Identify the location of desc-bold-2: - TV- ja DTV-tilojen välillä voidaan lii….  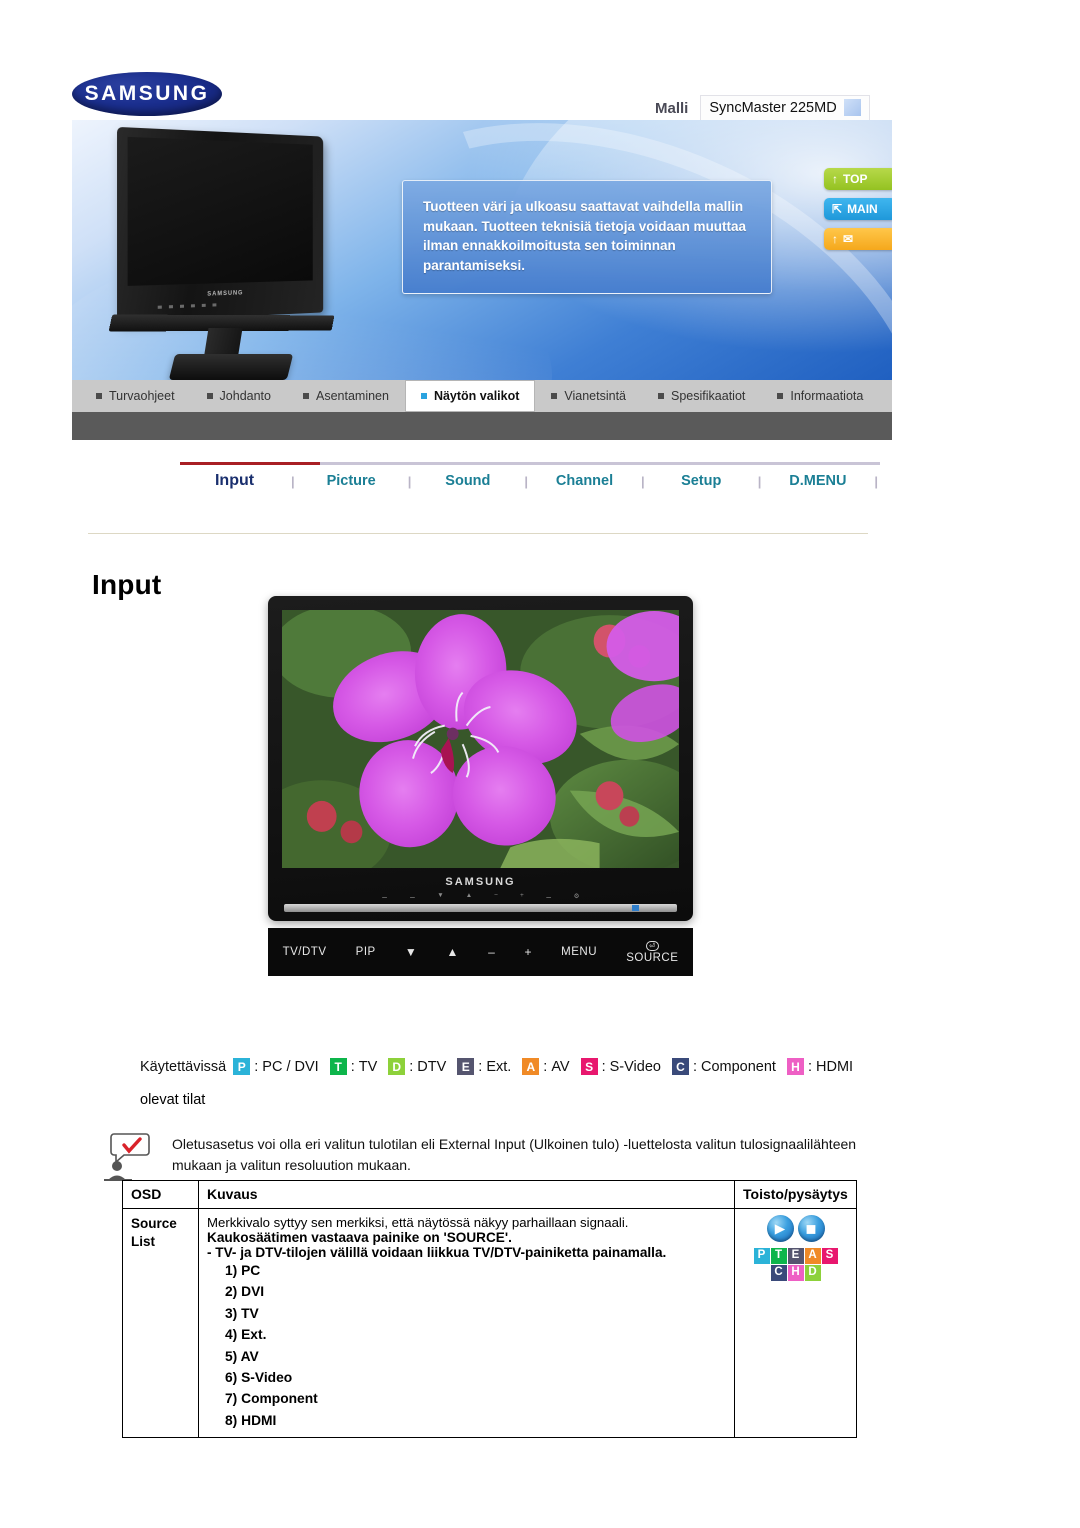
(437, 1252).